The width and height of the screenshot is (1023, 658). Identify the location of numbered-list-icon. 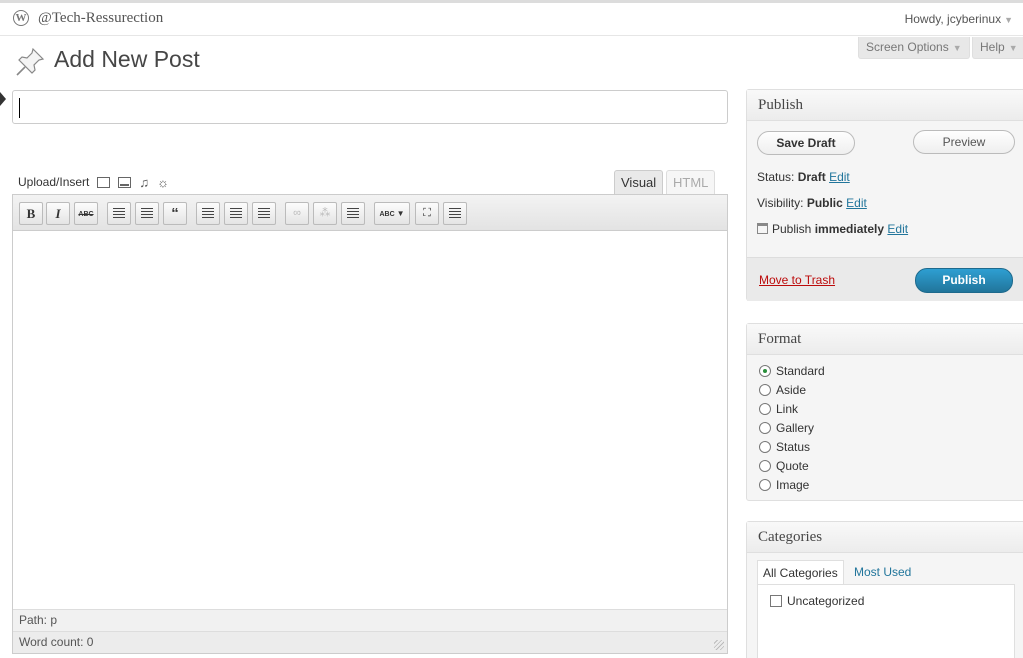
(147, 213).